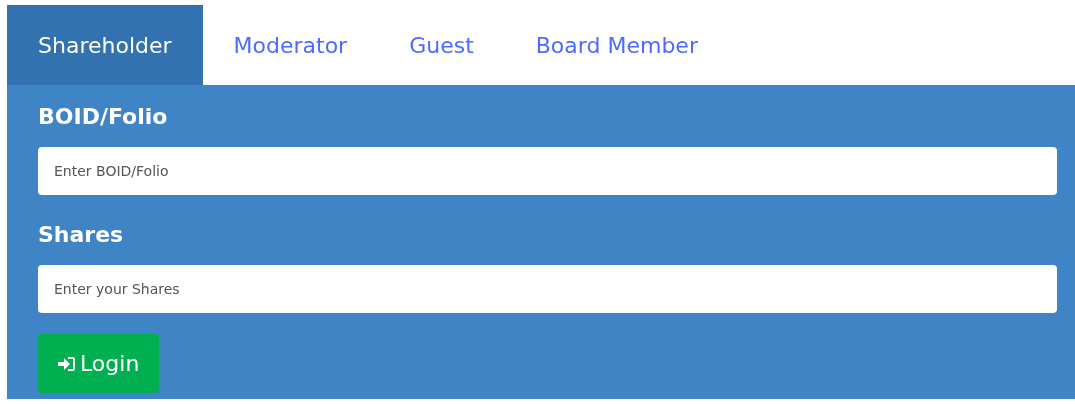 This screenshot has width=1075, height=404. What do you see at coordinates (103, 117) in the screenshot?
I see `field-label: BOID/Folio` at bounding box center [103, 117].